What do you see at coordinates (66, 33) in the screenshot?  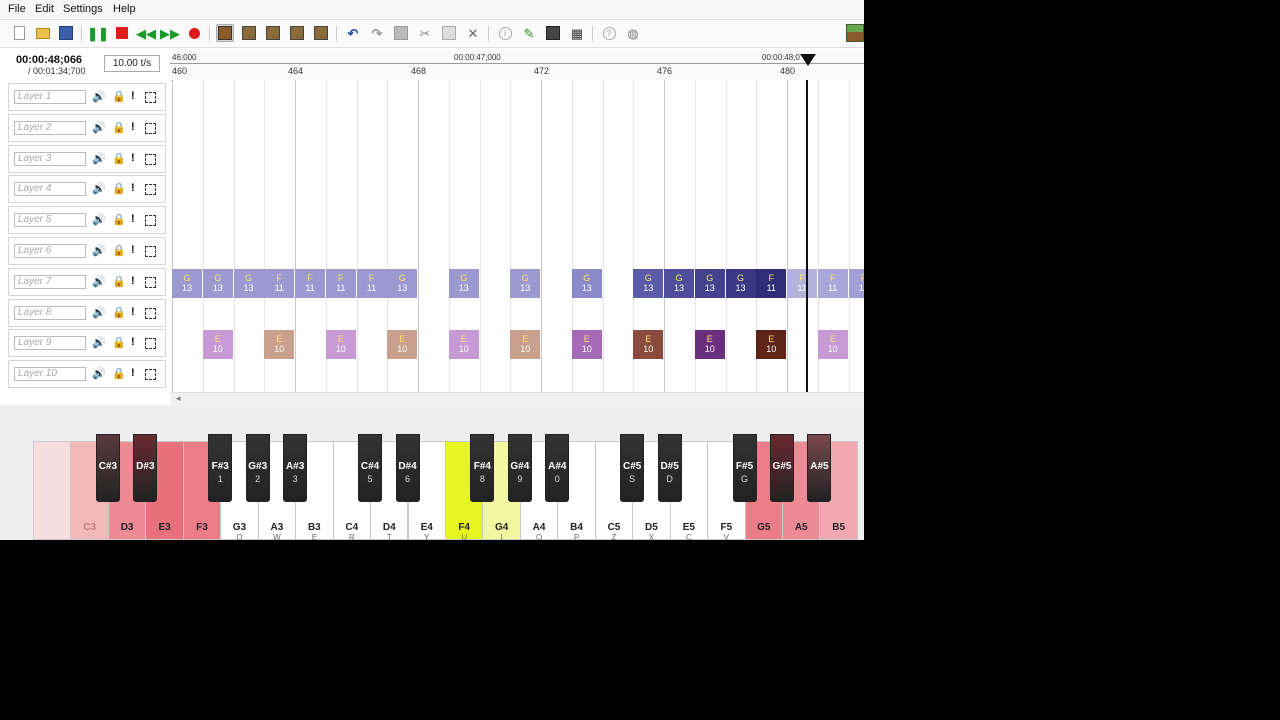 I see `save-icon` at bounding box center [66, 33].